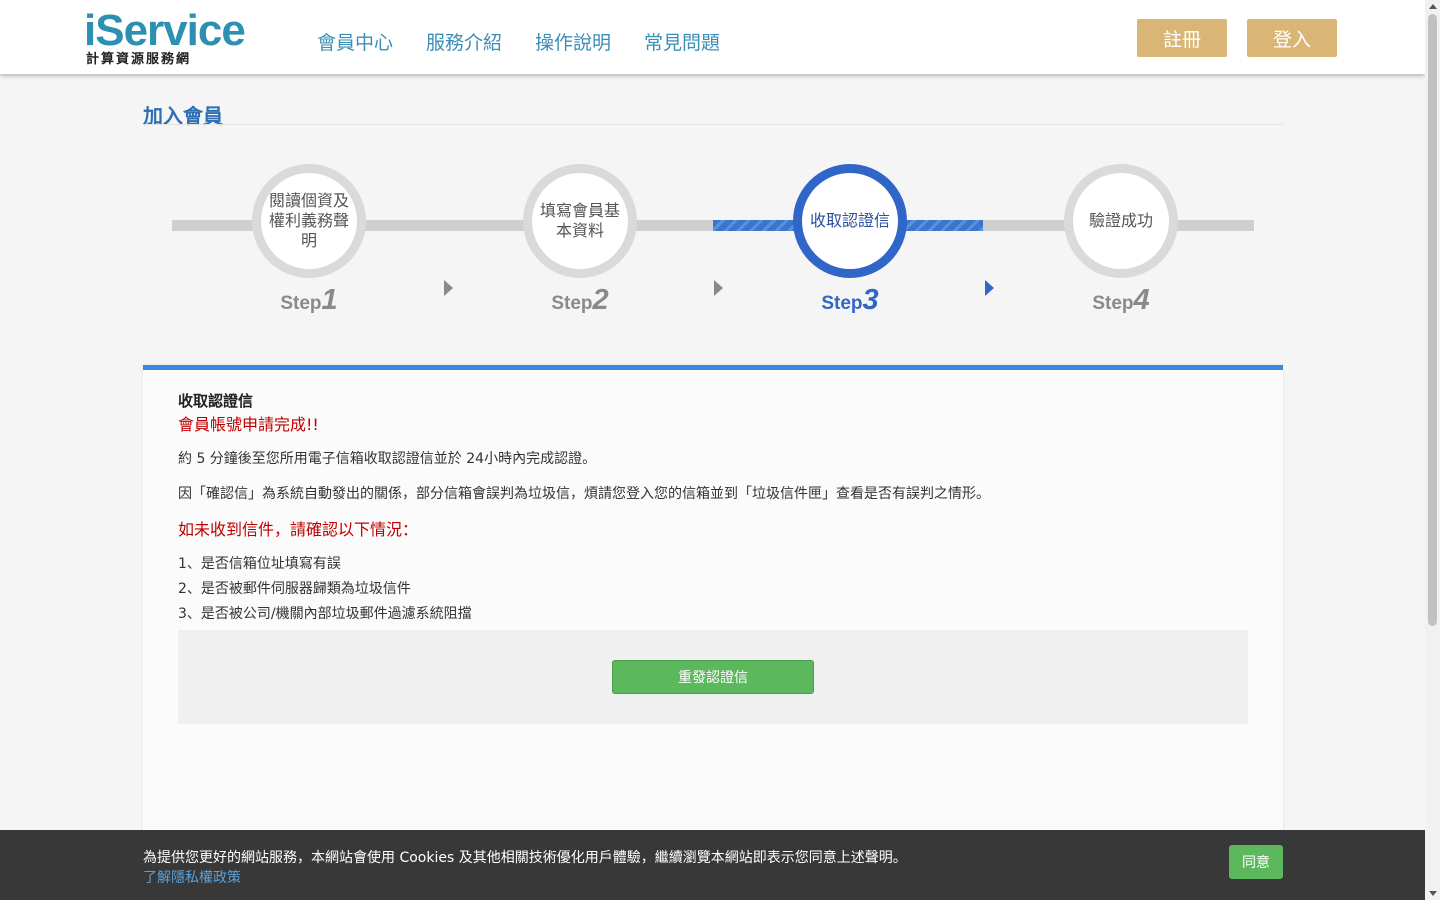  I want to click on list-item: 2、是否被郵件伺服器歸類為垃圾信件, so click(294, 589).